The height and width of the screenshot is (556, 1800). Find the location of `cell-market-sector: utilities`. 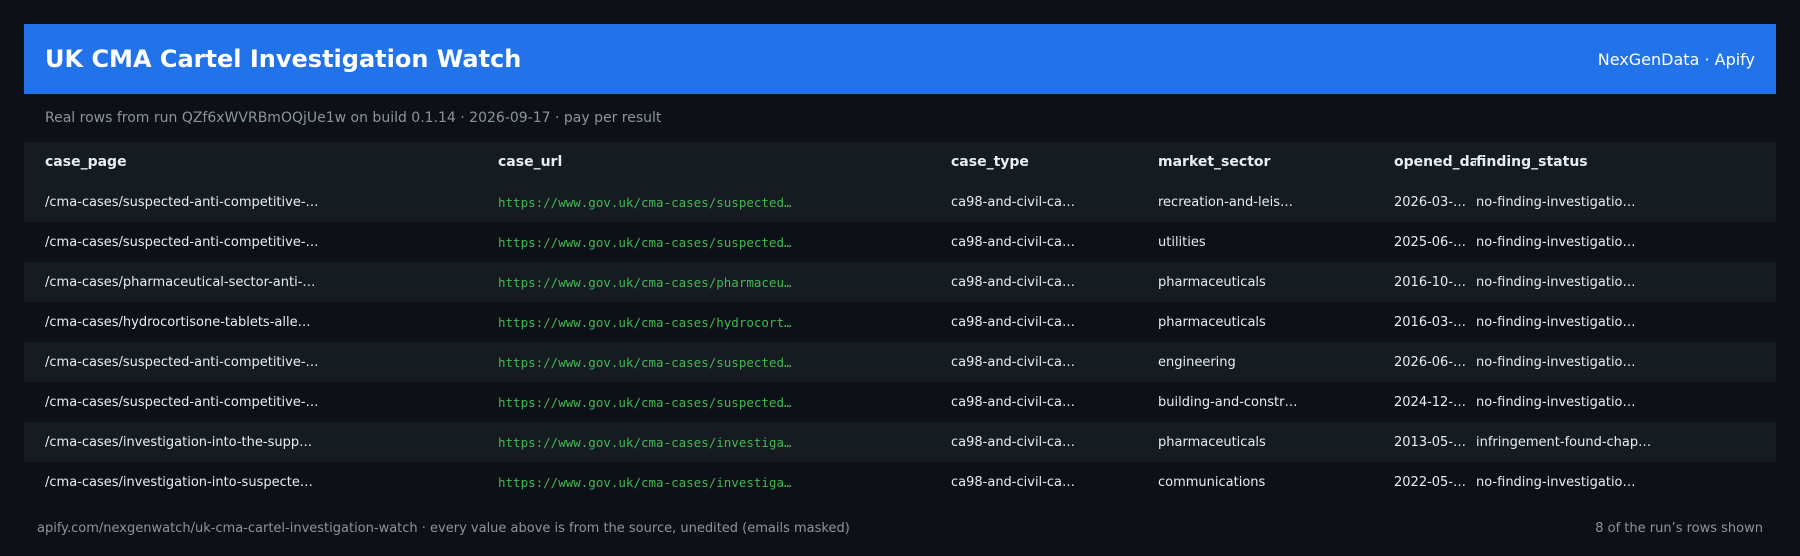

cell-market-sector: utilities is located at coordinates (1182, 242).